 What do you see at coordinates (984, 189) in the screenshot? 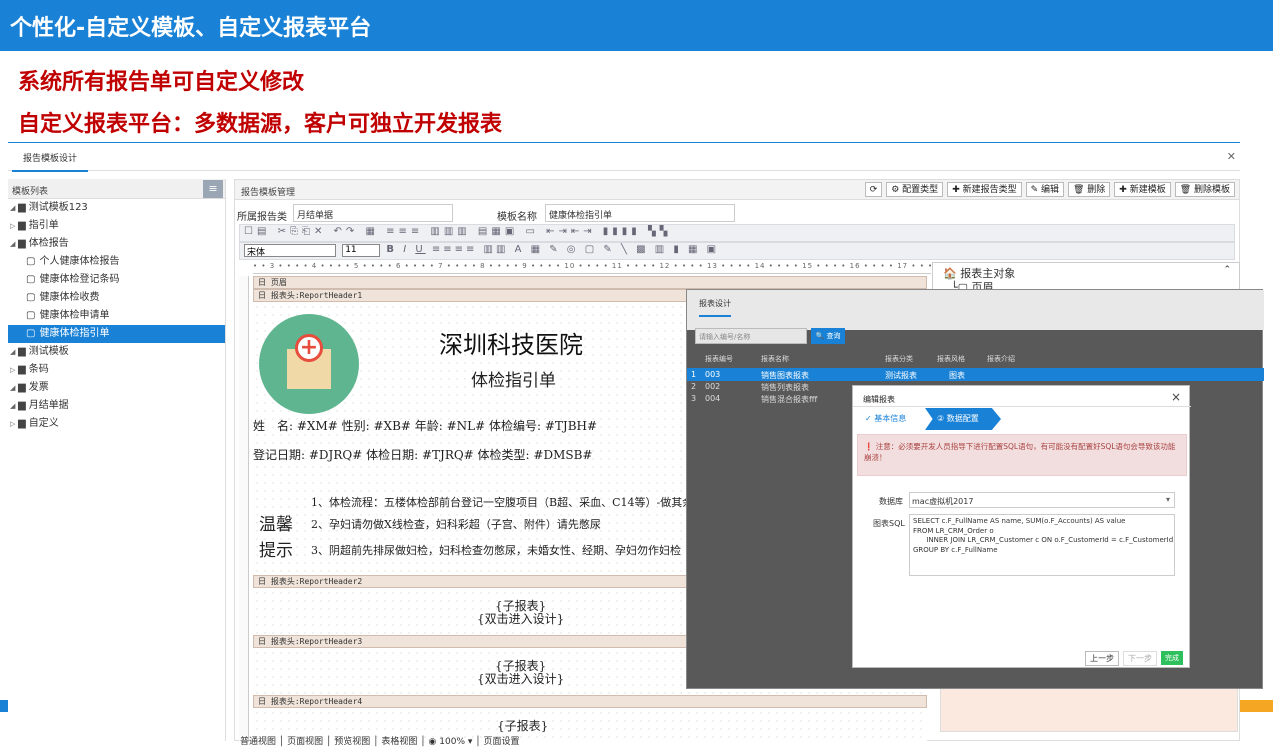
I see `toolbar-button: ✚ 新建报告类型` at bounding box center [984, 189].